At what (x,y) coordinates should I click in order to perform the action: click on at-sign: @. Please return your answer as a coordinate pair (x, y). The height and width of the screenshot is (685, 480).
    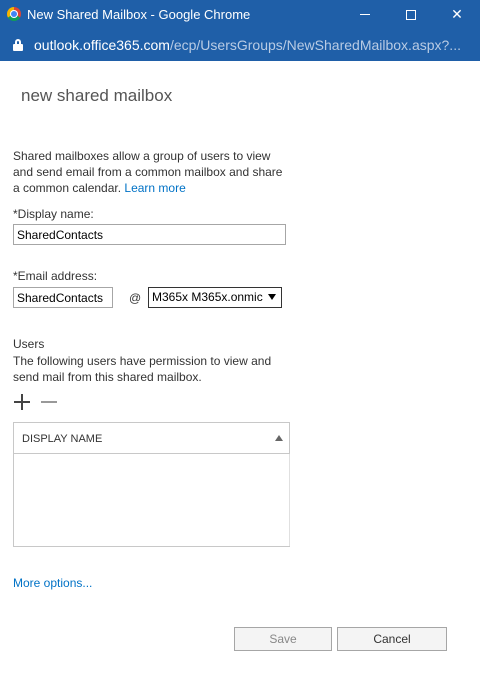
    Looking at the image, I should click on (135, 298).